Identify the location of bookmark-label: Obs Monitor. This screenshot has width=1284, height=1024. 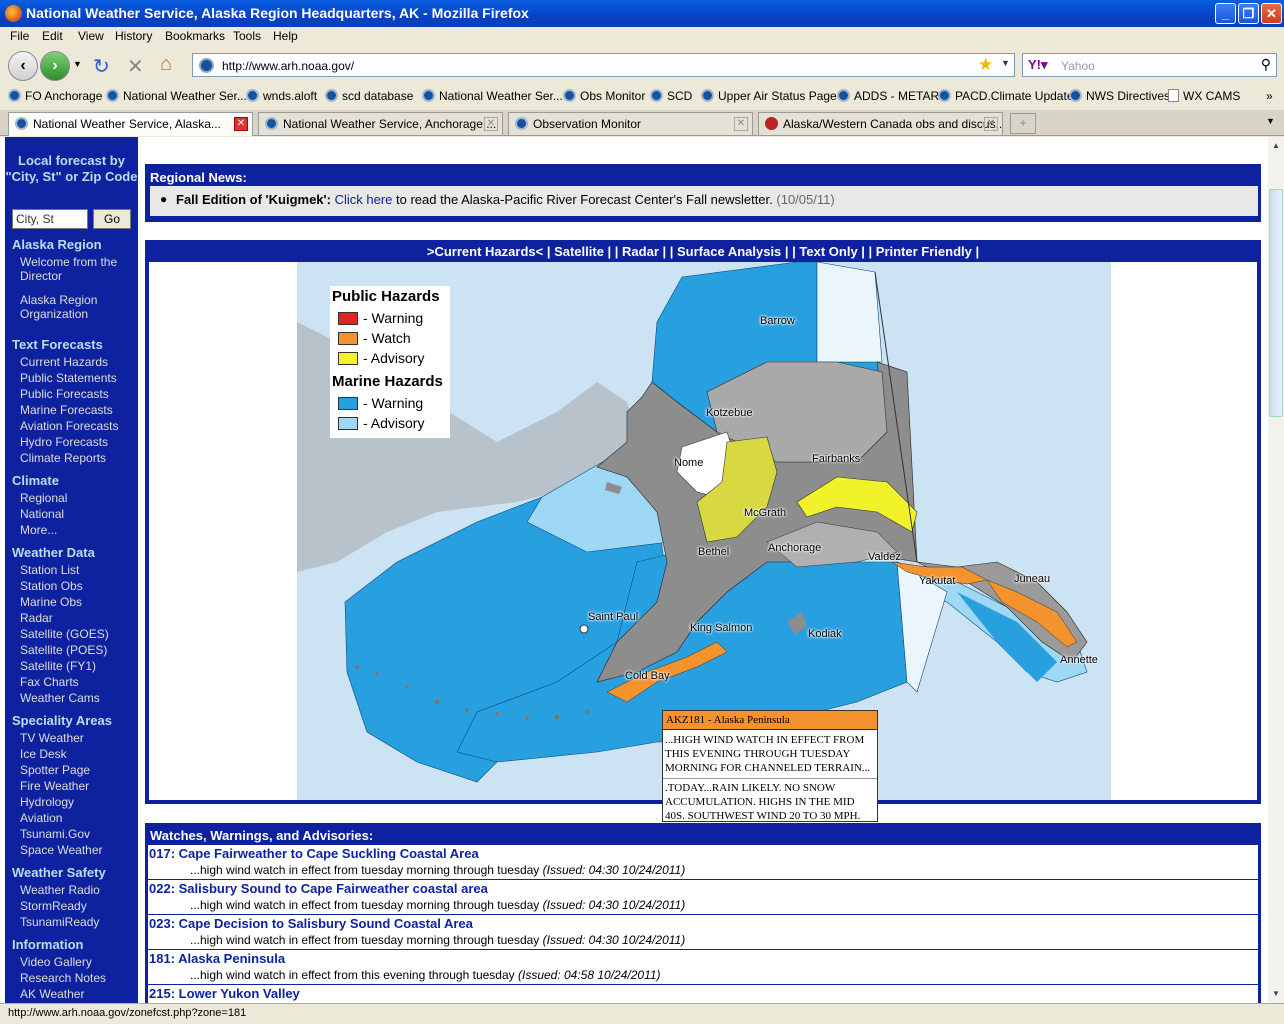
(613, 96).